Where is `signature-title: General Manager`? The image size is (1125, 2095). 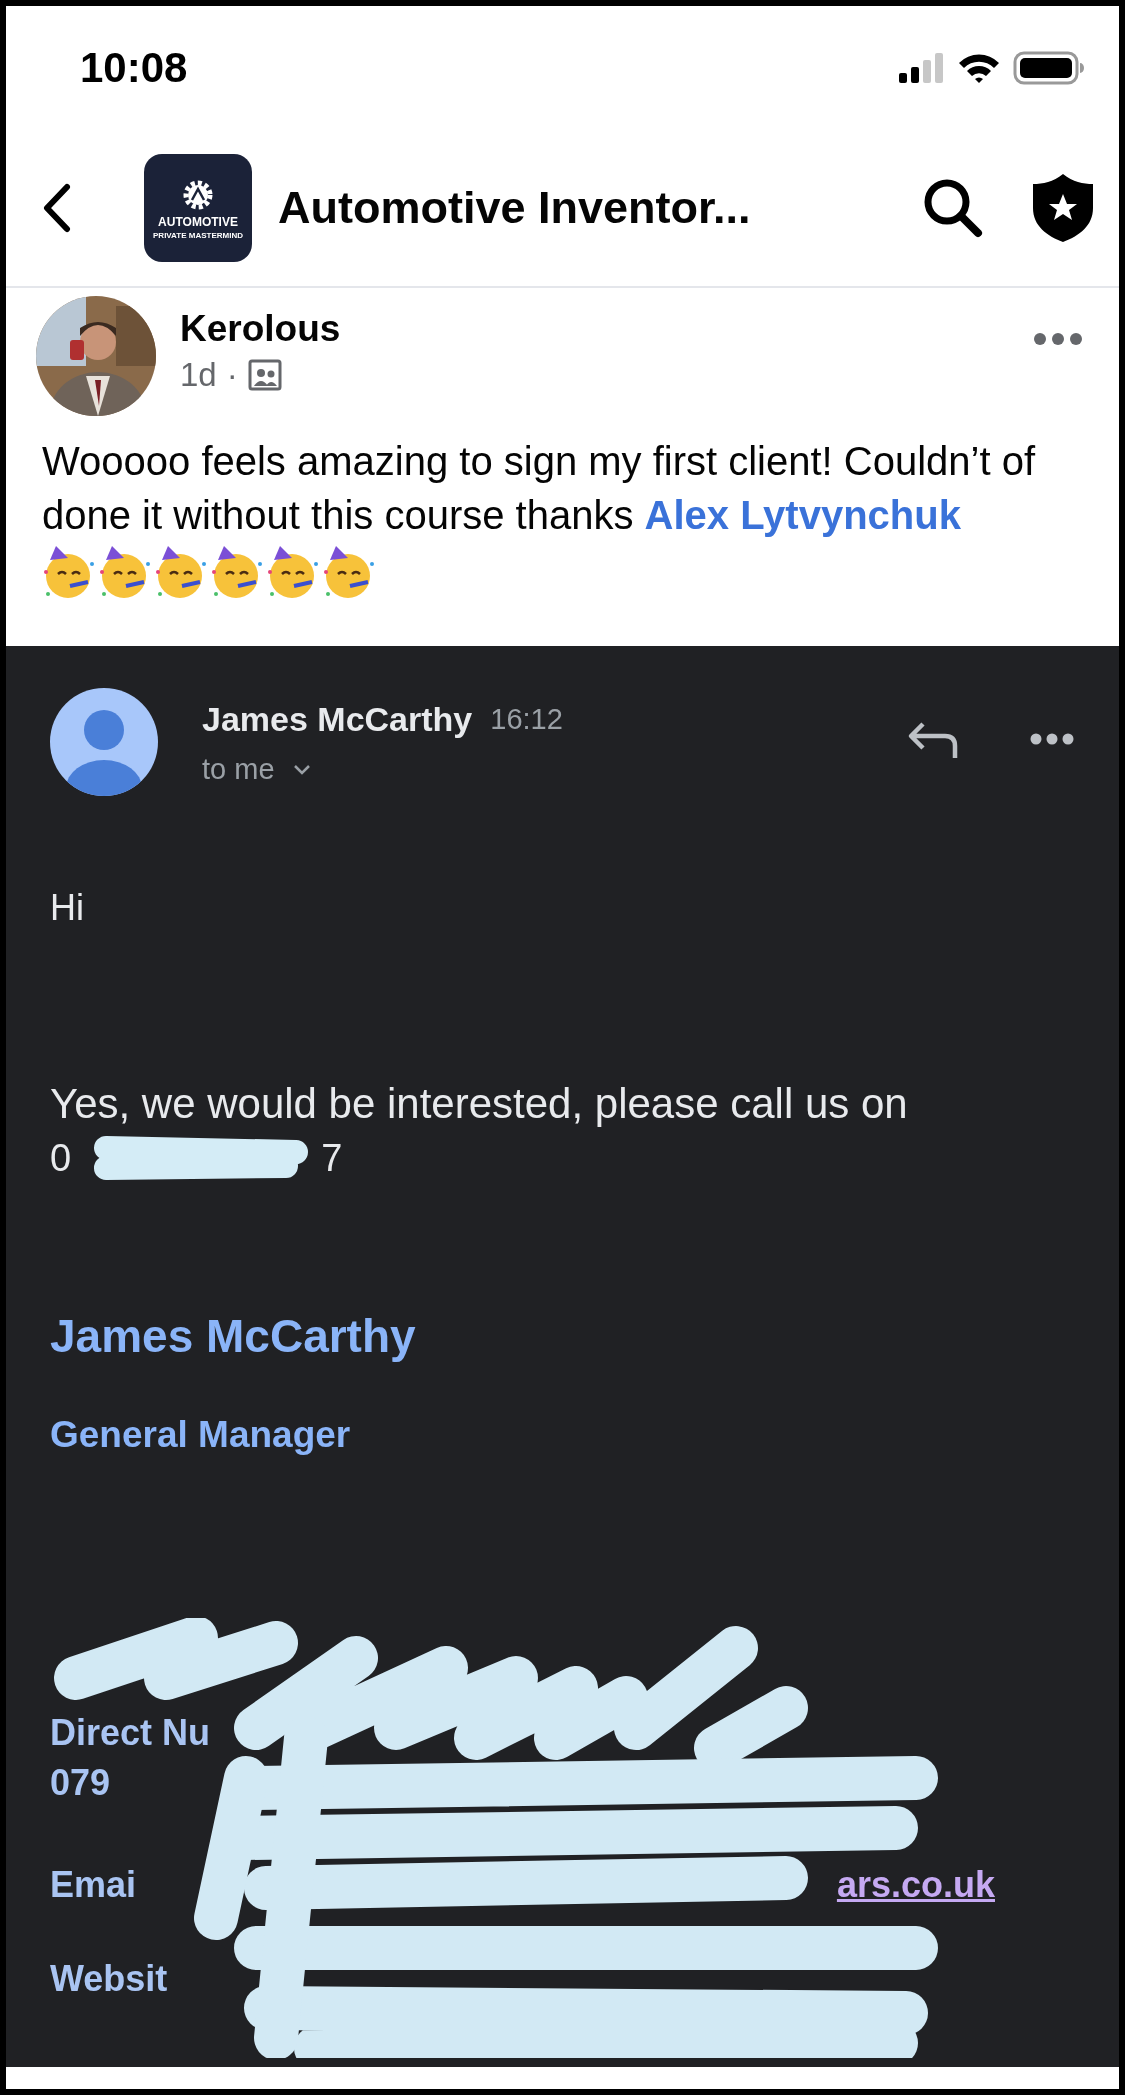
signature-title: General Manager is located at coordinates (201, 1435).